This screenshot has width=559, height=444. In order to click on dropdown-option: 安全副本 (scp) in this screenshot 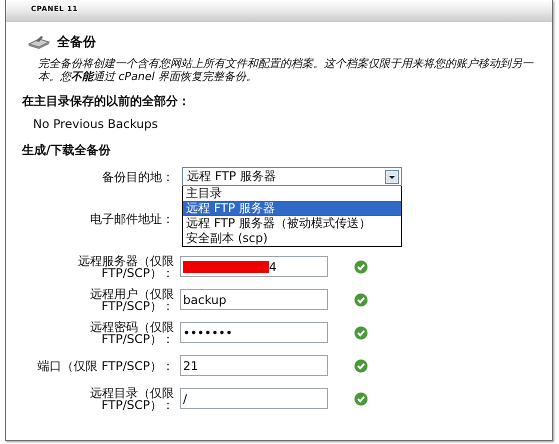, I will do `click(292, 238)`.